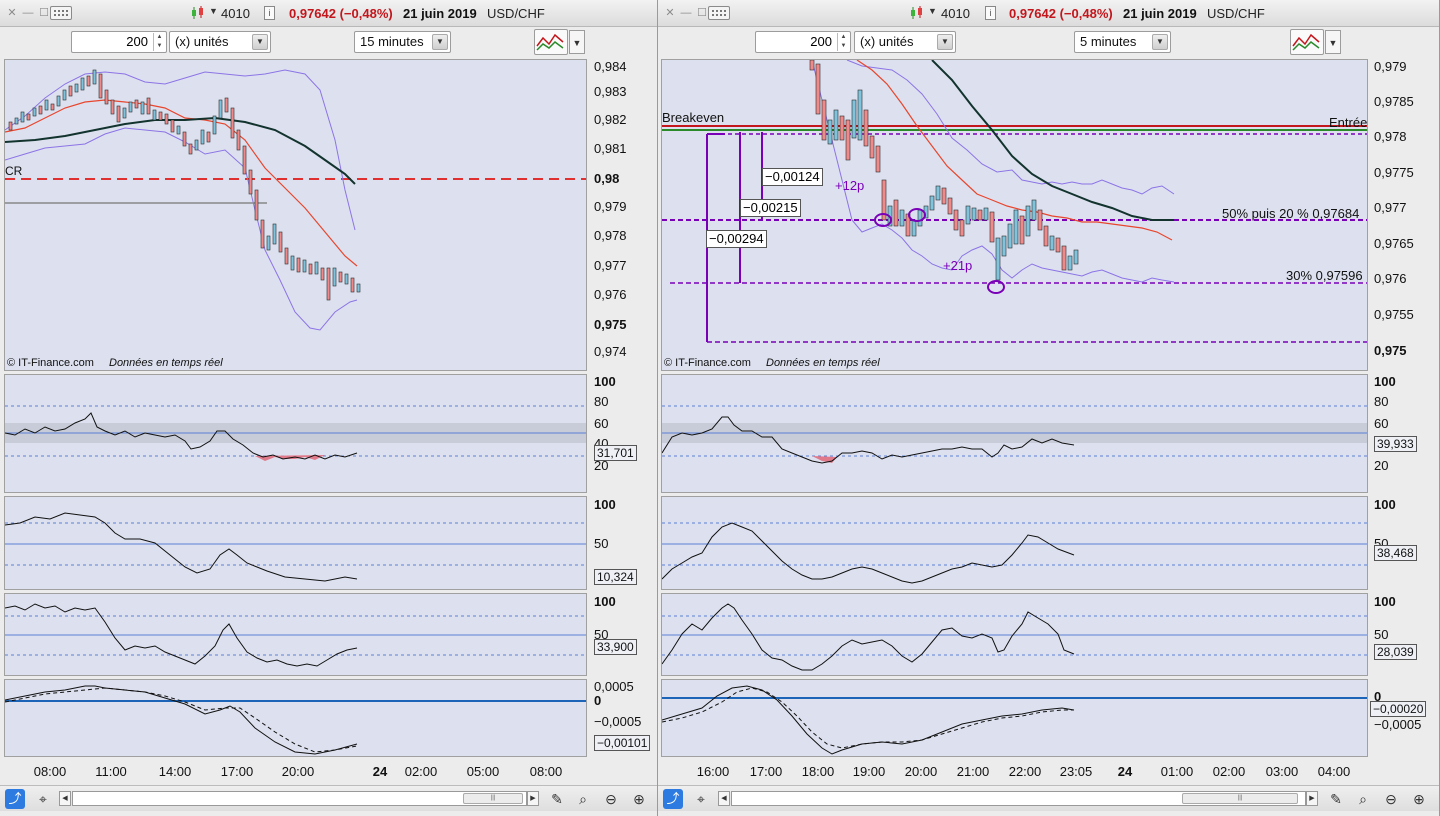  Describe the element at coordinates (1394, 172) in the screenshot. I see `price-tick: 0,9775` at that location.